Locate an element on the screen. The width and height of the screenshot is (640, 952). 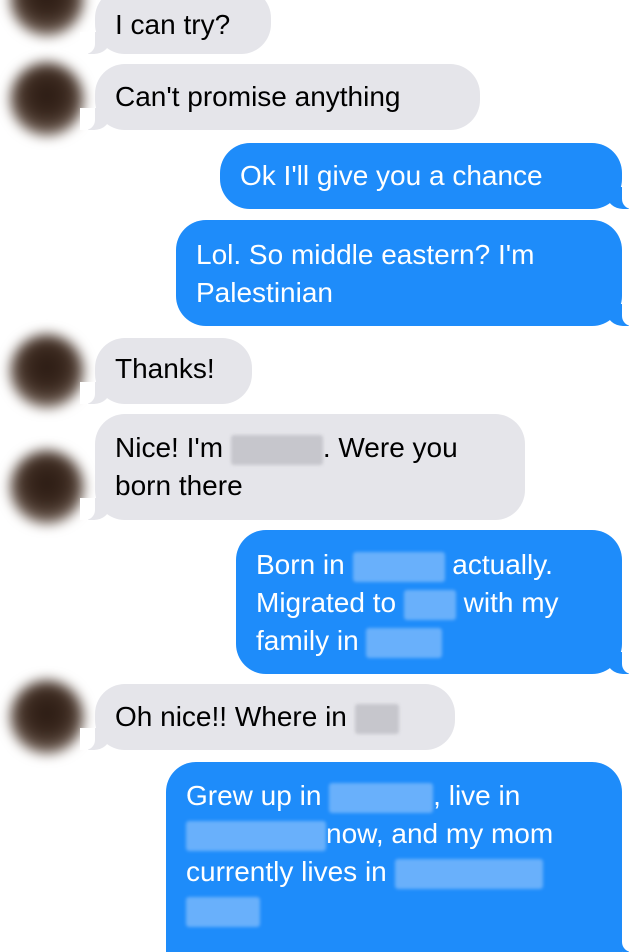
incoming-message-bubble: Thanks! is located at coordinates (166, 371).